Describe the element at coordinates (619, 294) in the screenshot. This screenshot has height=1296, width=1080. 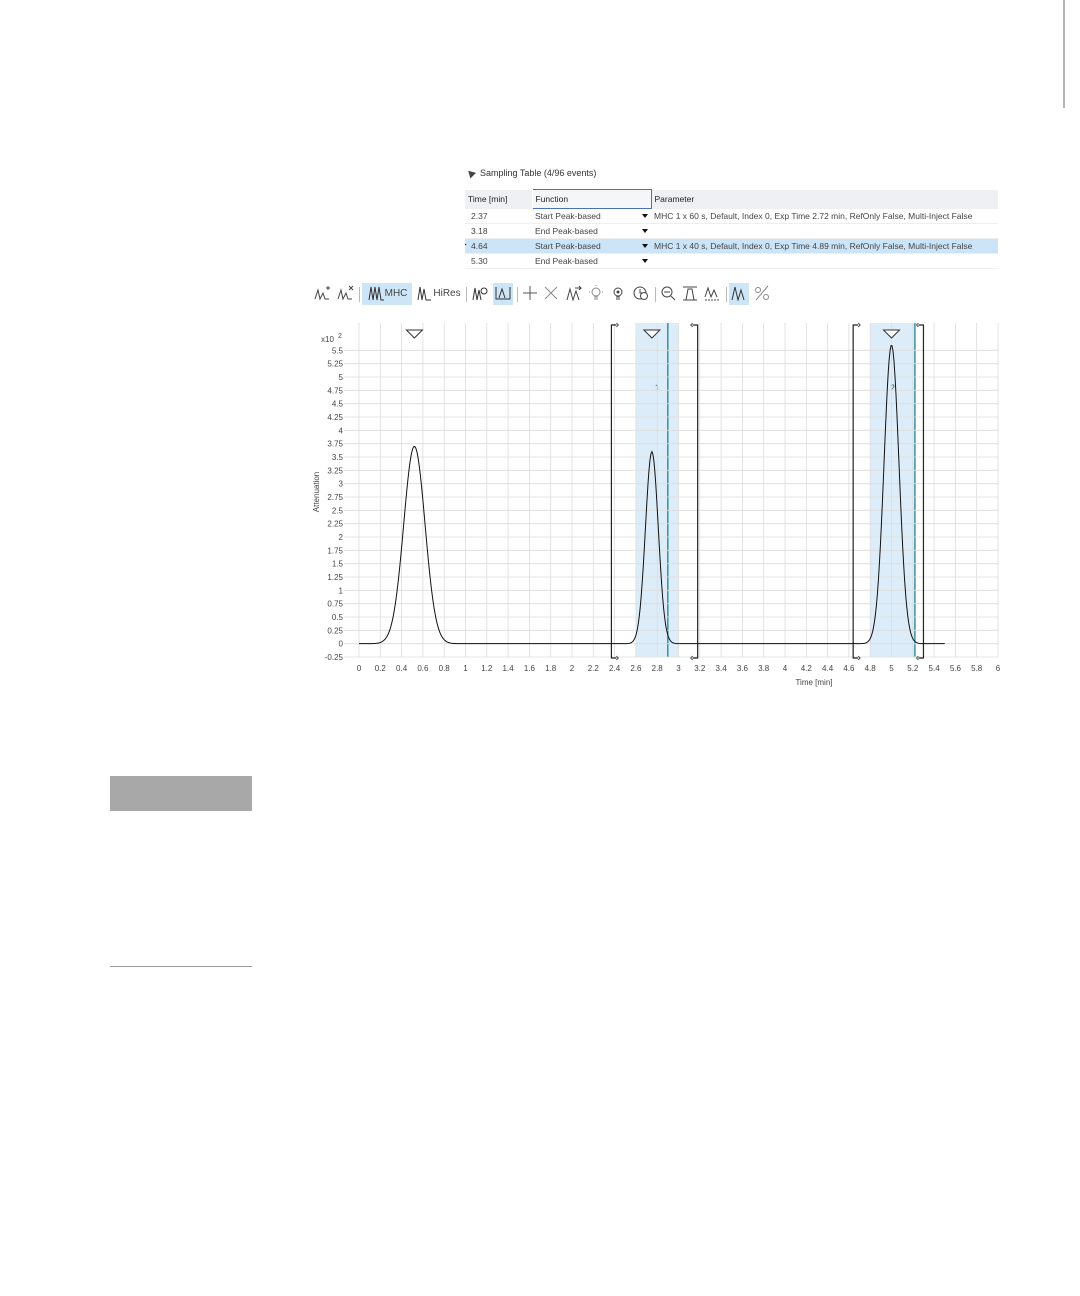
I see `target-light-icon` at that location.